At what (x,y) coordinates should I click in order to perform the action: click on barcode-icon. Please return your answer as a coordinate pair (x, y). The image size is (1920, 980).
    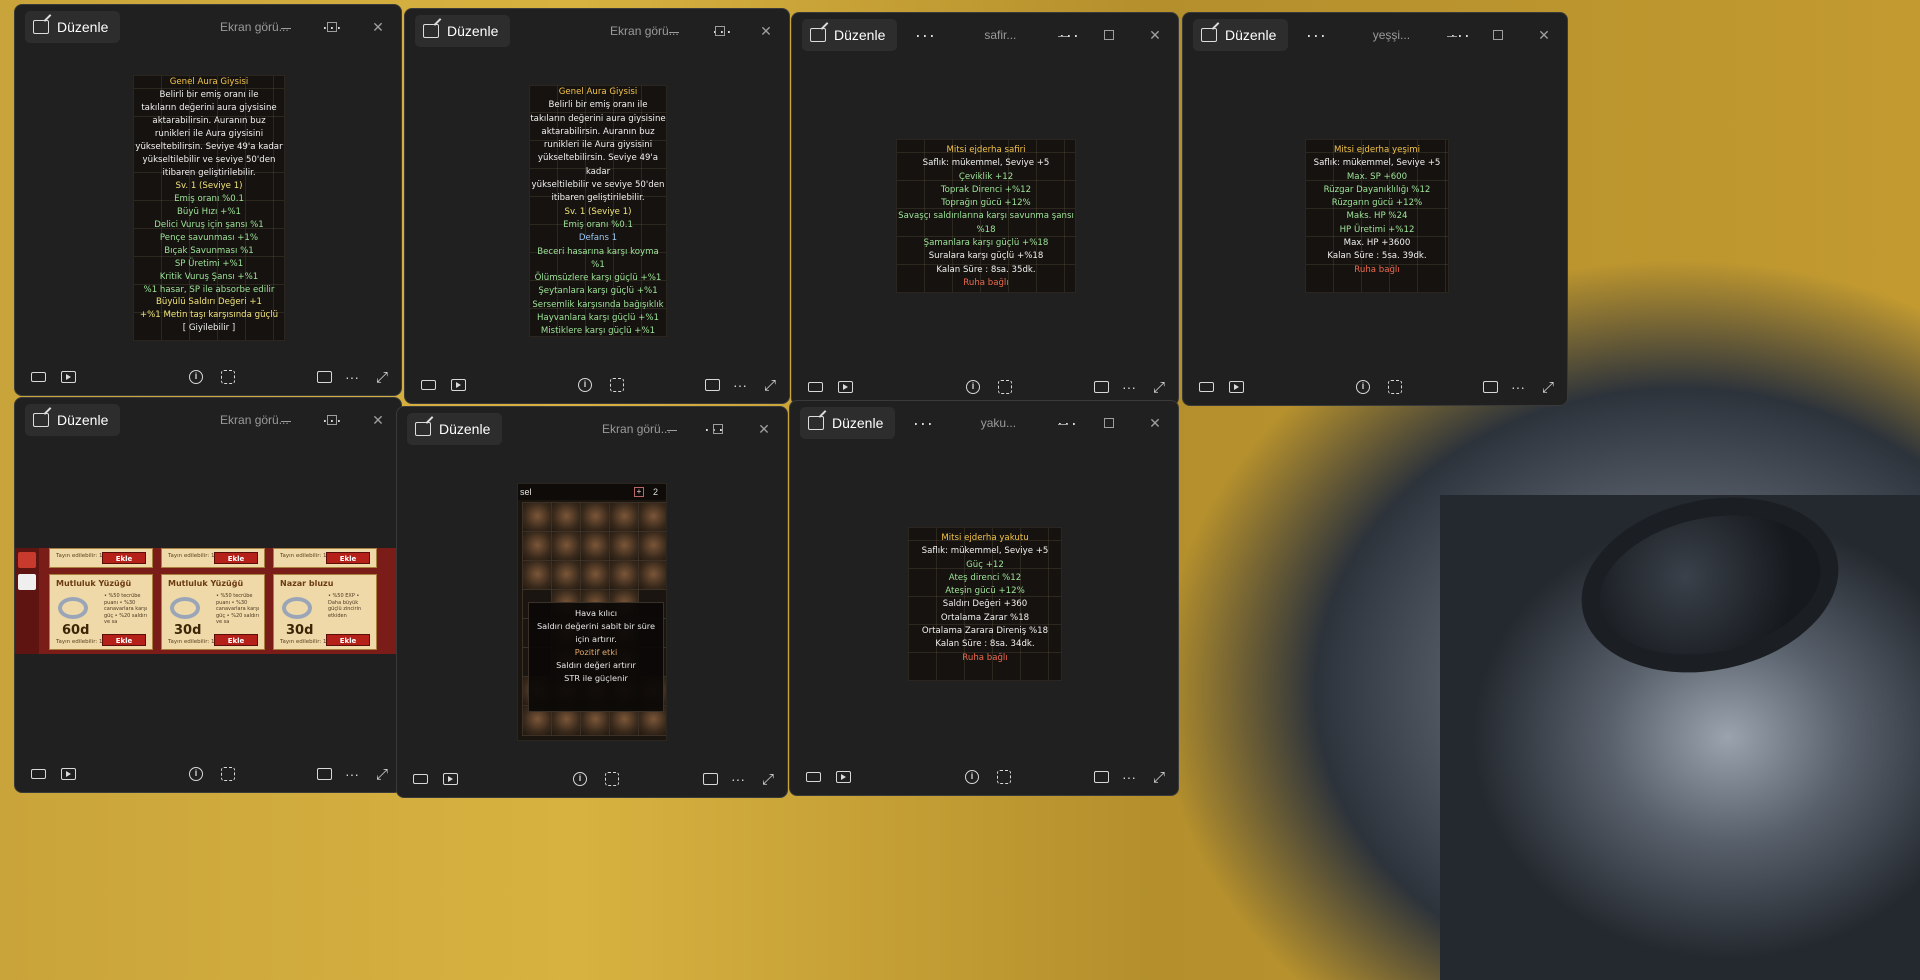
    Looking at the image, I should click on (27, 582).